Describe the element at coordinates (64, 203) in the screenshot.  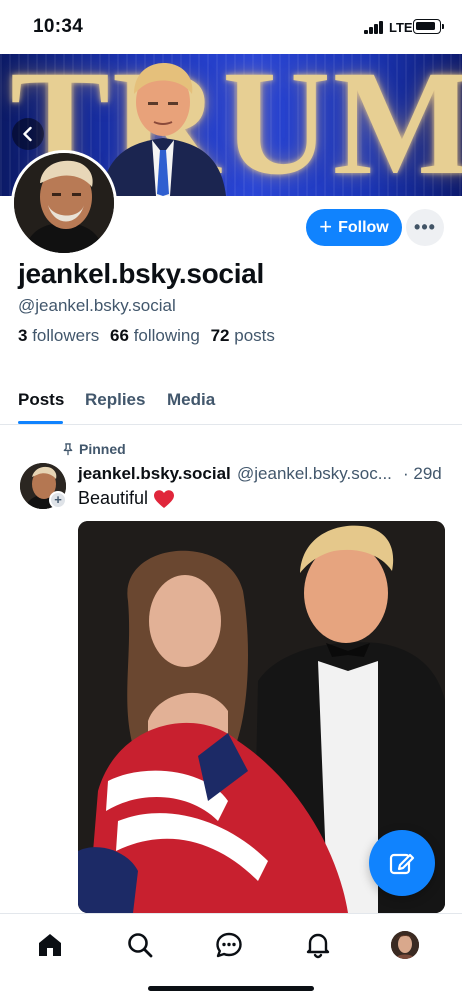
I see `profile-avatar` at that location.